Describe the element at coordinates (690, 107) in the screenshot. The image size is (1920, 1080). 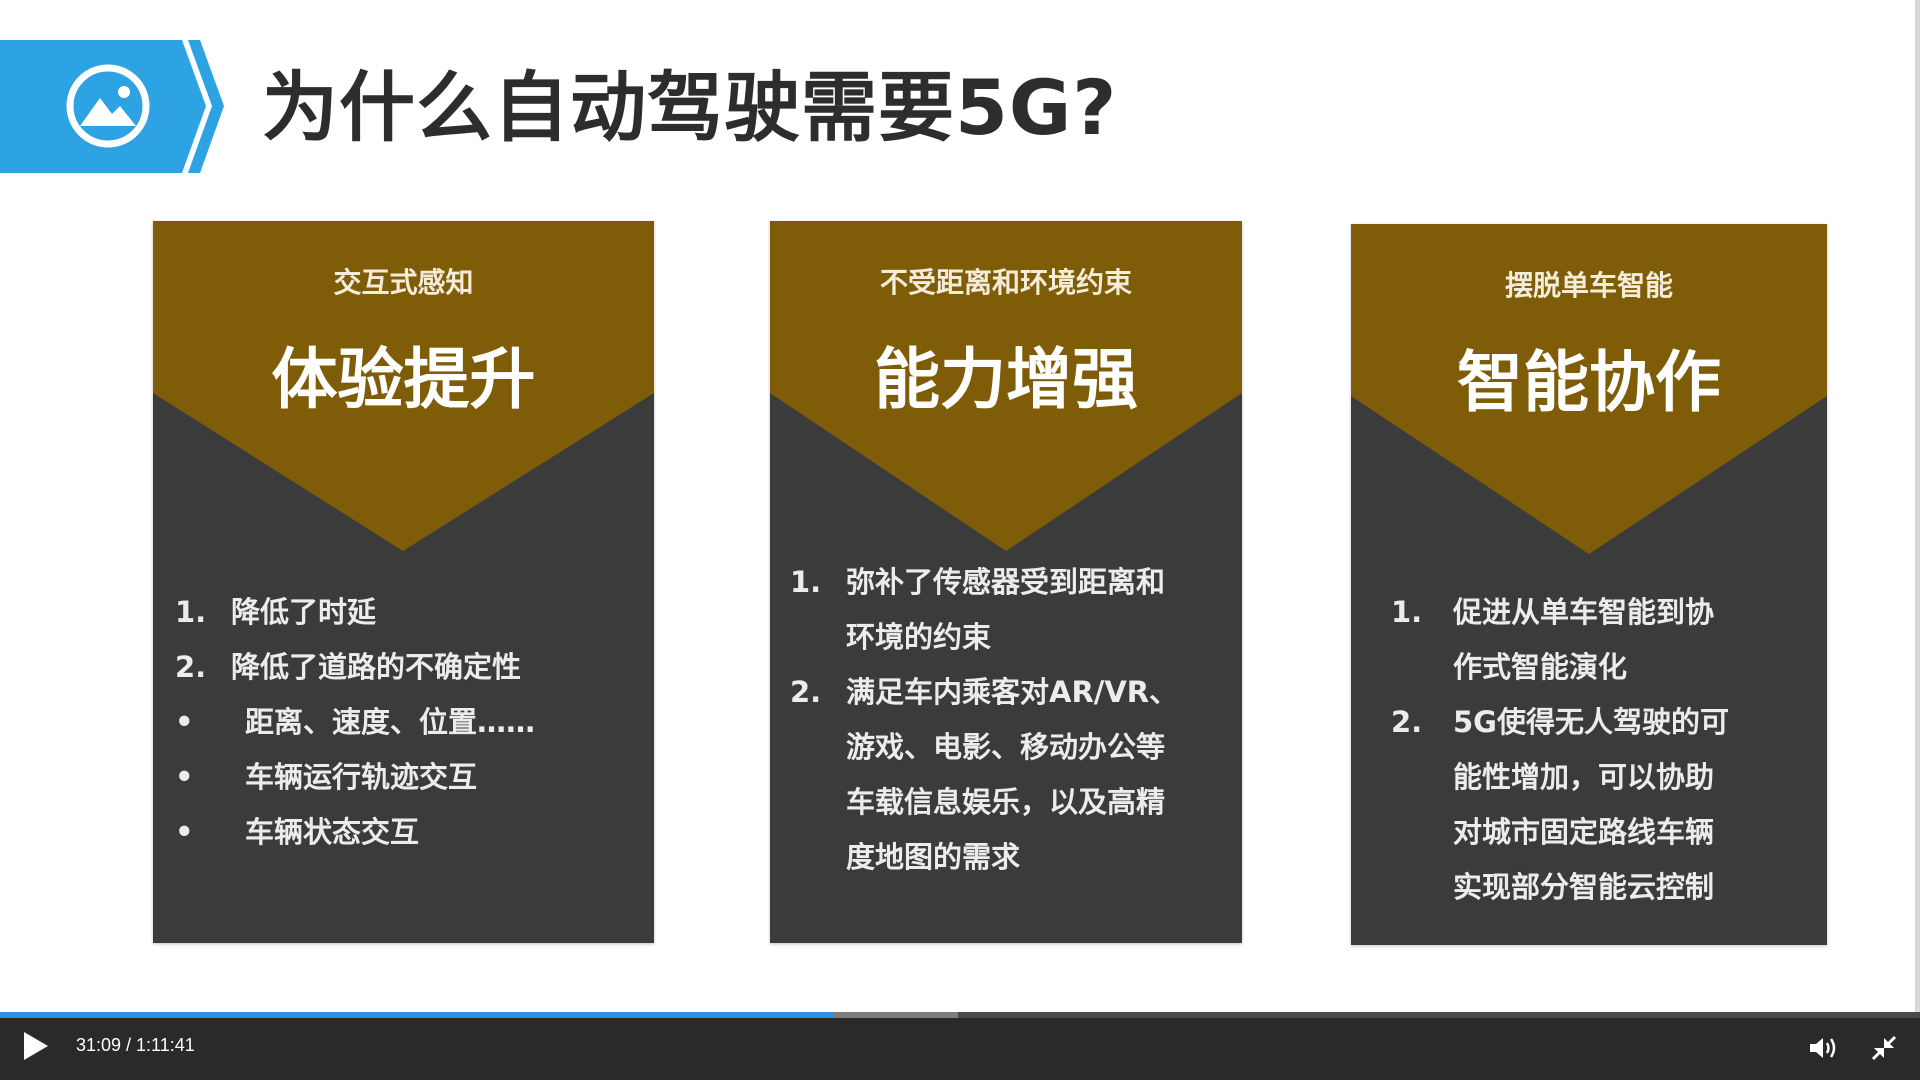
I see `slide-title: 为什么自动驾驶需要5G?` at that location.